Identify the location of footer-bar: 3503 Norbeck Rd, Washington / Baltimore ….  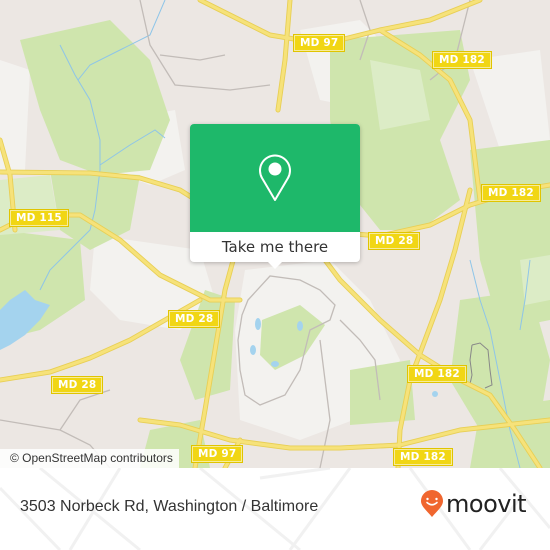
(275, 509).